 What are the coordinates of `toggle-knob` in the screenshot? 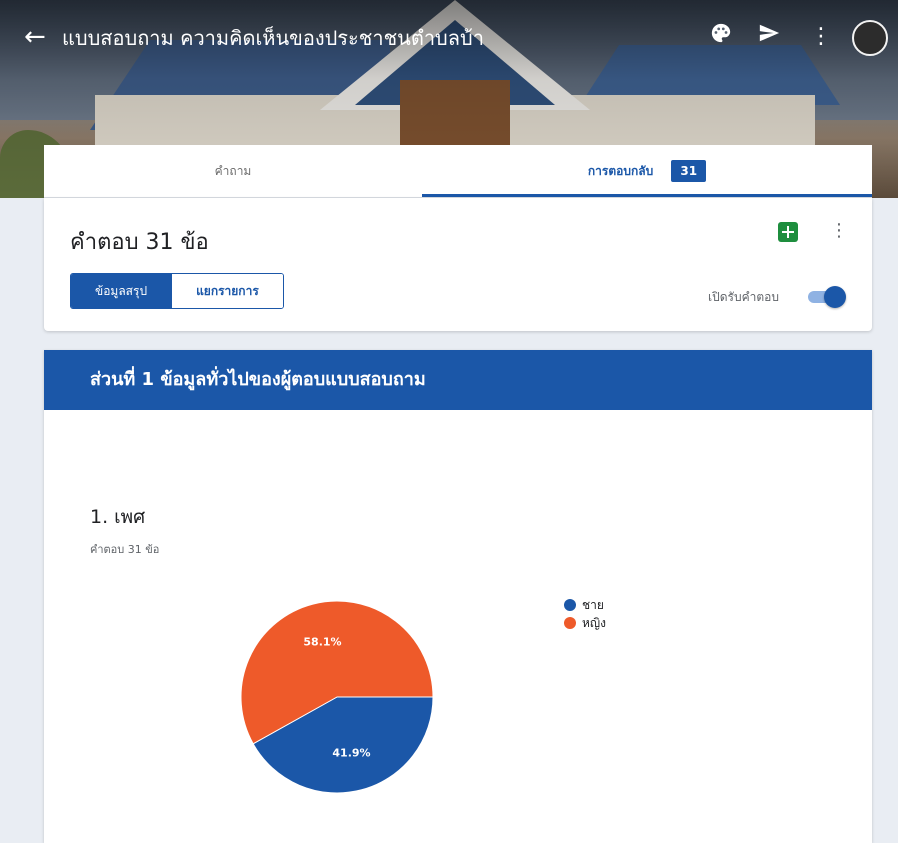 It's located at (835, 297).